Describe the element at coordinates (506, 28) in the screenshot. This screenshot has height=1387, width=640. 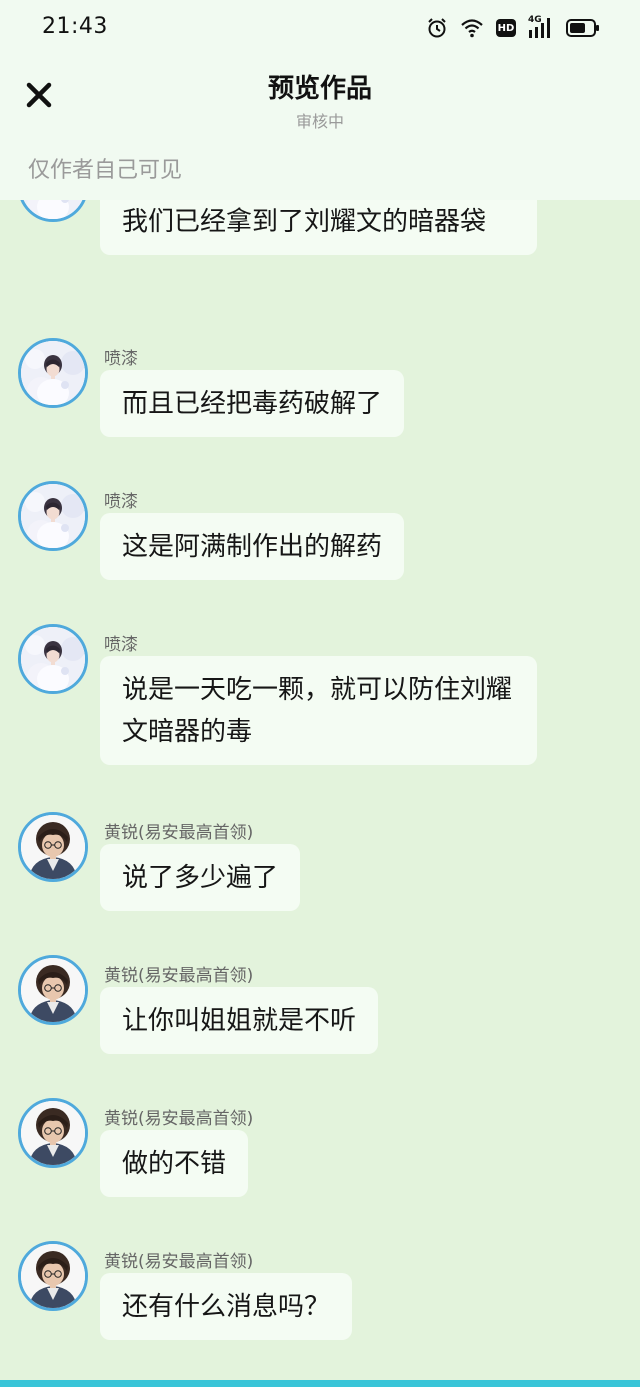
I see `hd-icon: HD` at that location.